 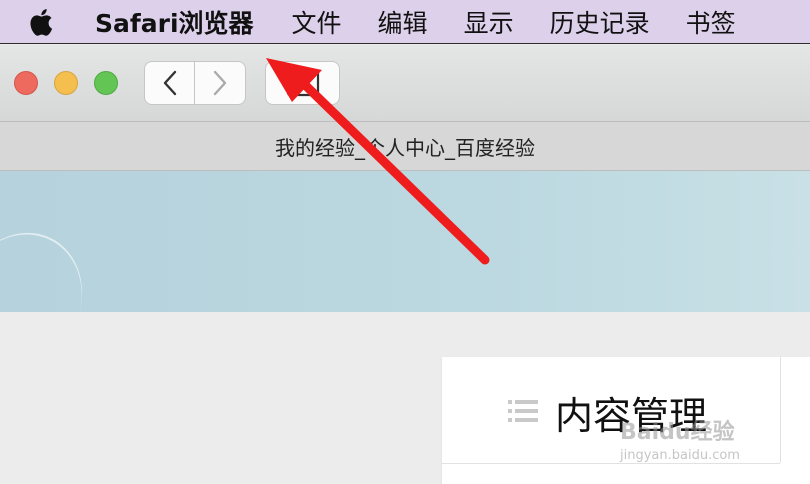 I want to click on menu-app-safari: Safari浏览器, so click(x=174, y=22).